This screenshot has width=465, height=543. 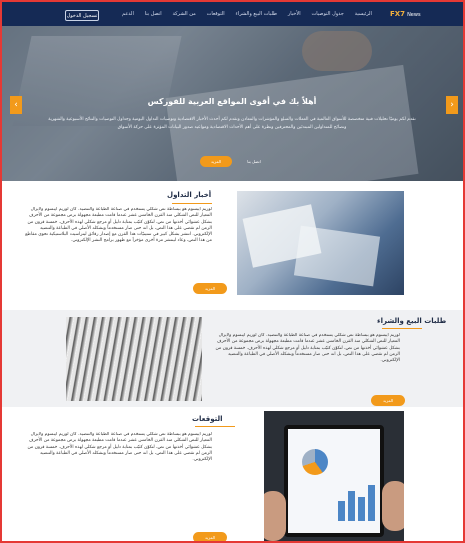 What do you see at coordinates (128, 14) in the screenshot?
I see `menu-item-support: الدعم` at bounding box center [128, 14].